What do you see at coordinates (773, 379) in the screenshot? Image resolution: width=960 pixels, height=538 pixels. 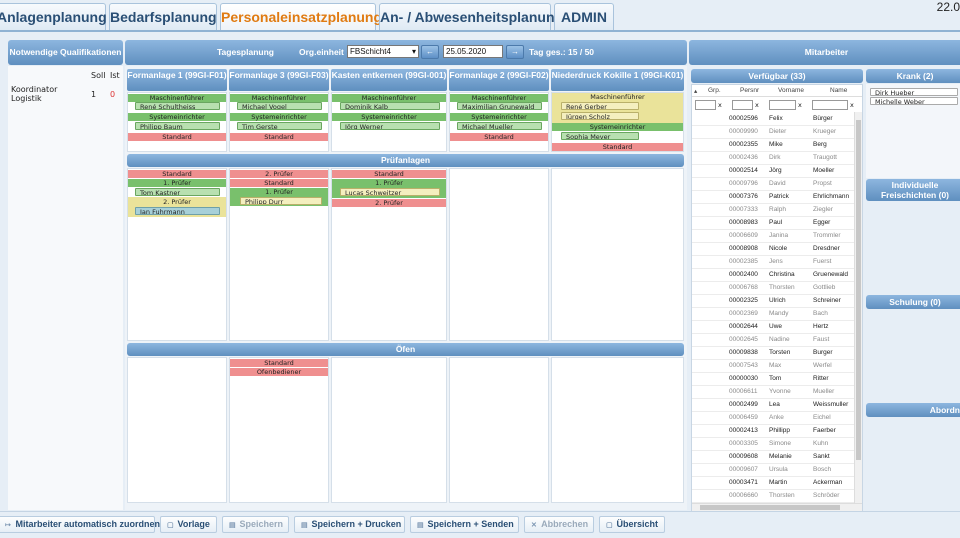 I see `table-row: 00000030 Tom Ritter` at bounding box center [773, 379].